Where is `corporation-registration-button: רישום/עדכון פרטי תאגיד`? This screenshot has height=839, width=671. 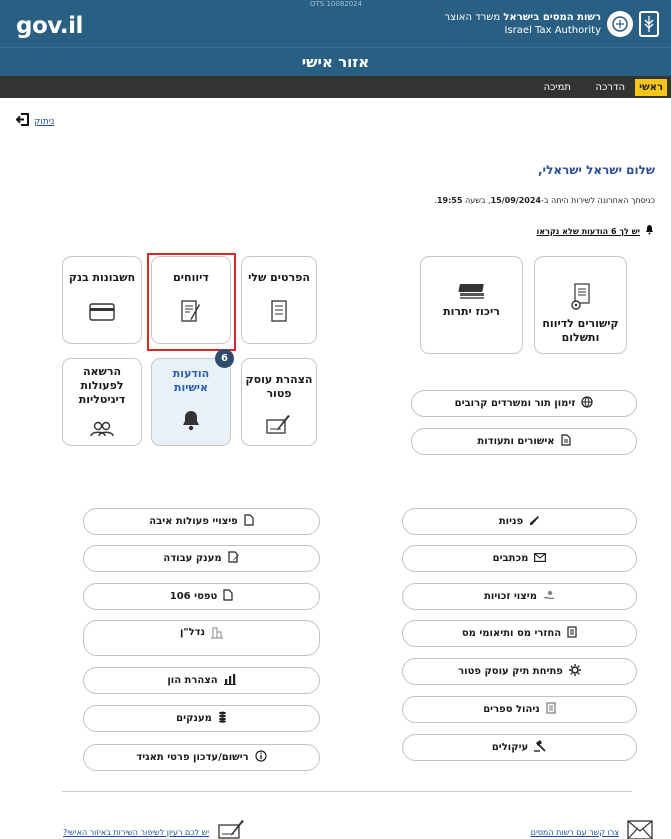
corporation-registration-button: רישום/עדכון פרטי תאגיד is located at coordinates (201, 757).